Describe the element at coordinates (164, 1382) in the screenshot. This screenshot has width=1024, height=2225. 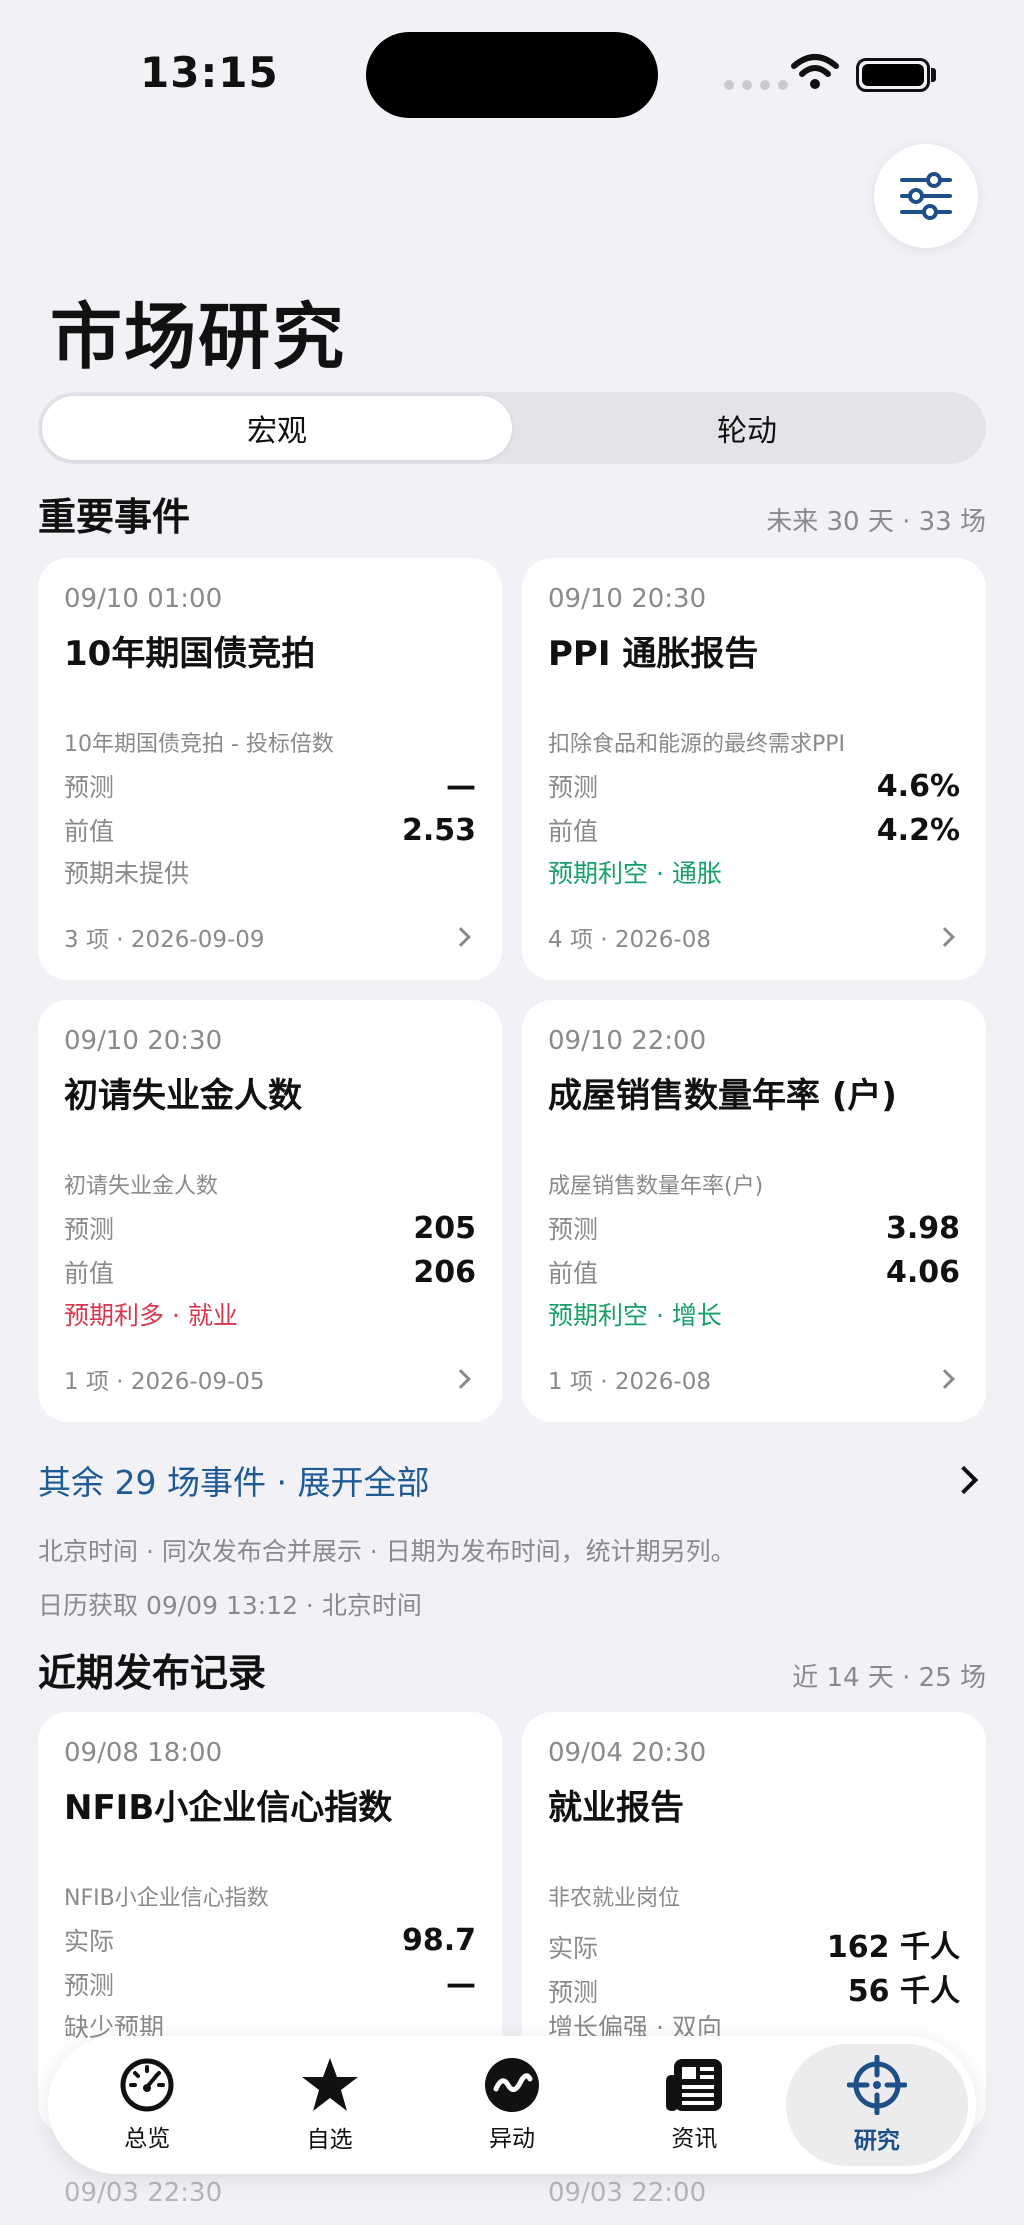
I see `footer-text: 1 项 · 2026-09-05` at that location.